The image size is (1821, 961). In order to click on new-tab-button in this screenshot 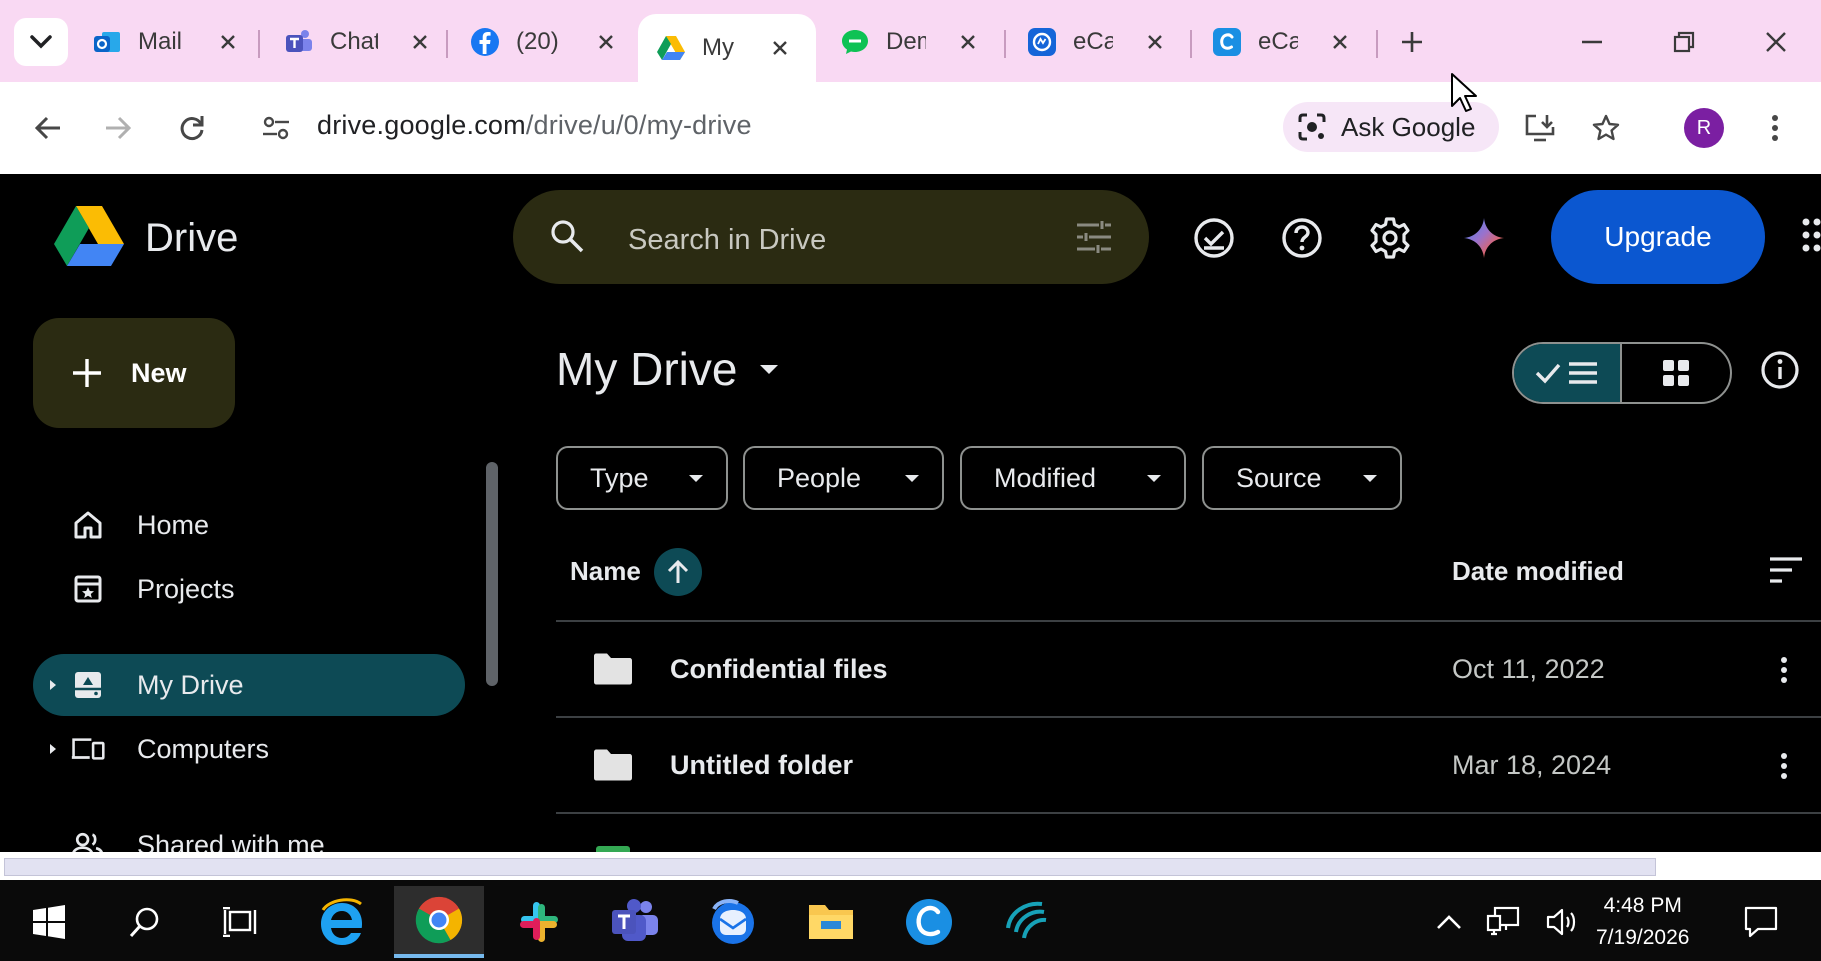, I will do `click(1412, 42)`.